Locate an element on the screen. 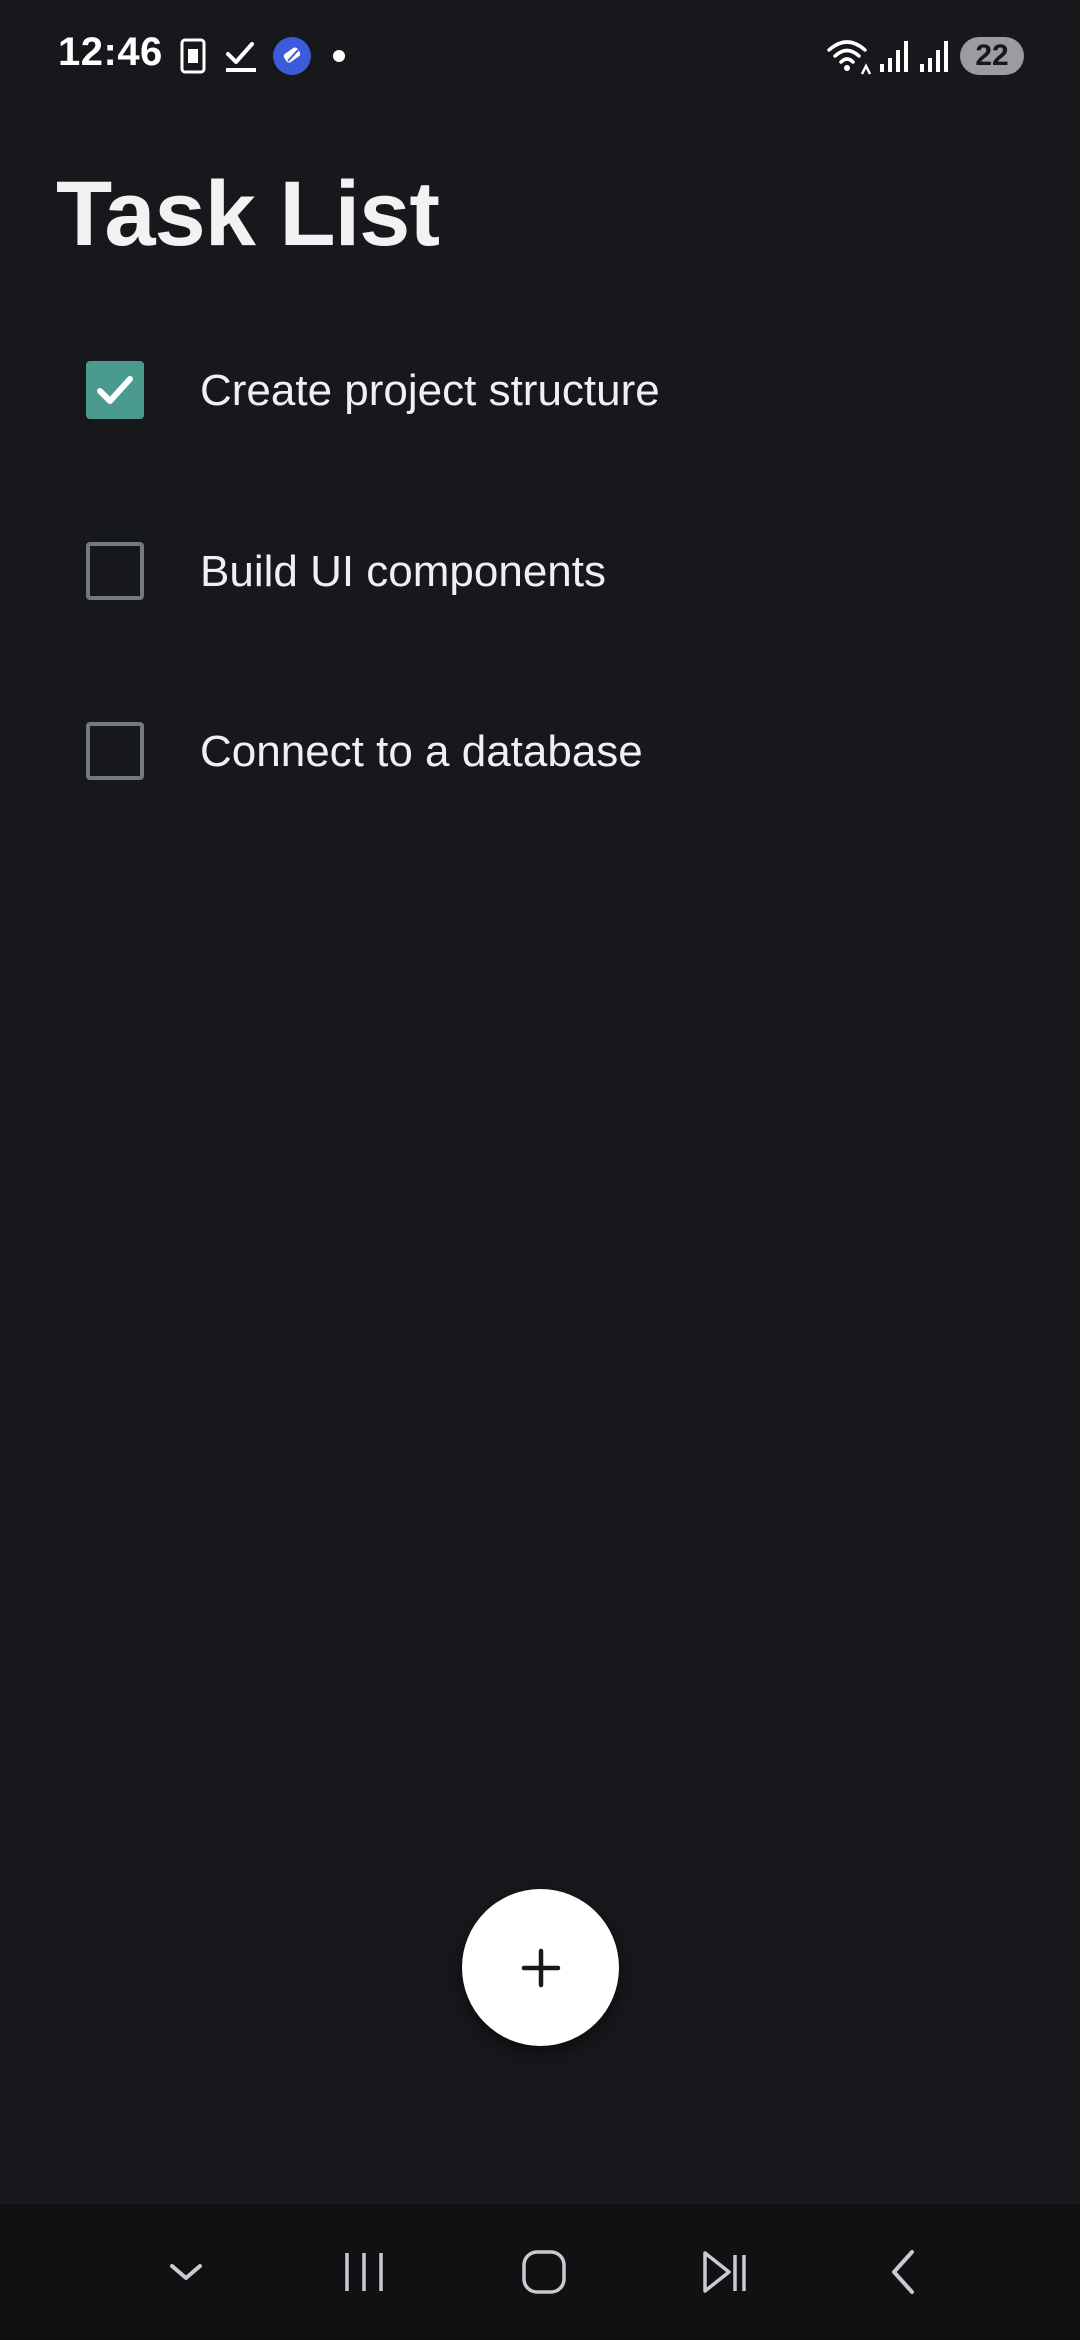 The width and height of the screenshot is (1080, 2340). home-icon is located at coordinates (544, 2272).